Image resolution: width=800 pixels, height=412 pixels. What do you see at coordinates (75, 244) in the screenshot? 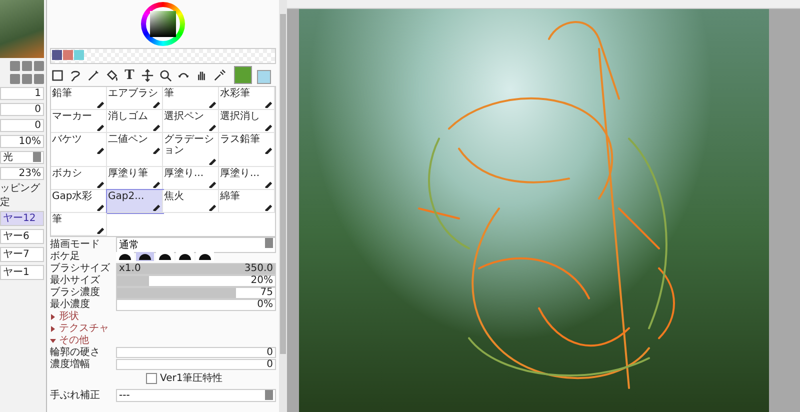
I see `setting-label: 描画モード` at bounding box center [75, 244].